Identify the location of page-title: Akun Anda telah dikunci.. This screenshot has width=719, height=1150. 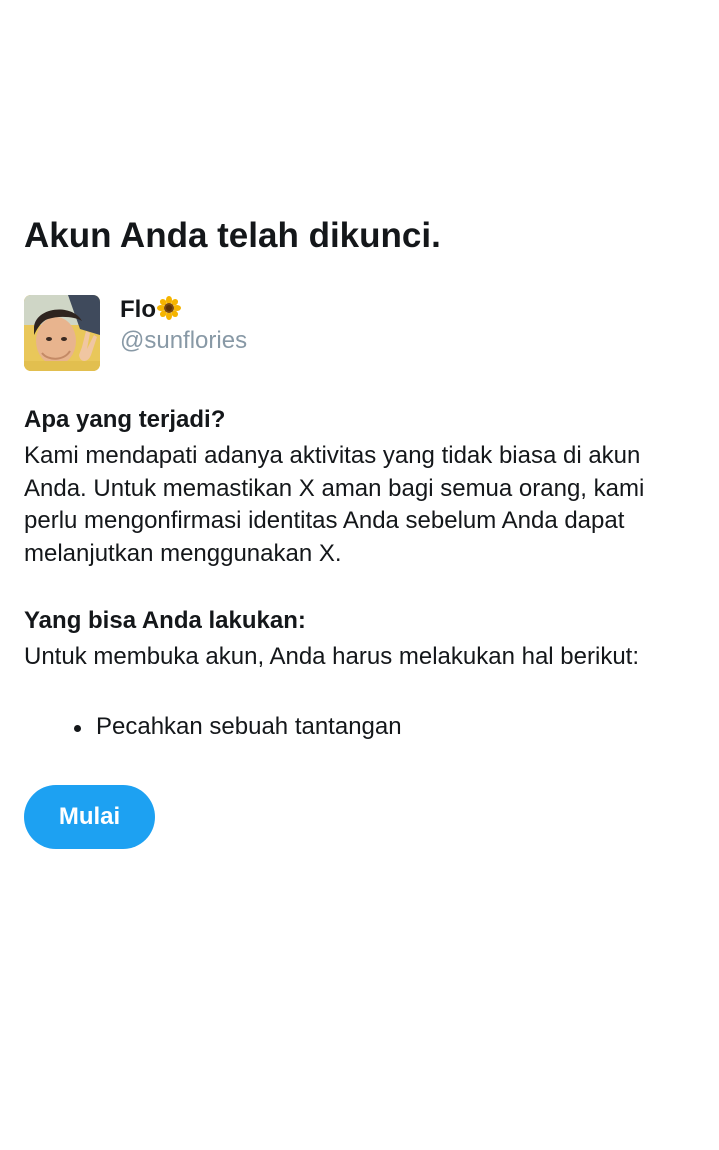
(232, 235).